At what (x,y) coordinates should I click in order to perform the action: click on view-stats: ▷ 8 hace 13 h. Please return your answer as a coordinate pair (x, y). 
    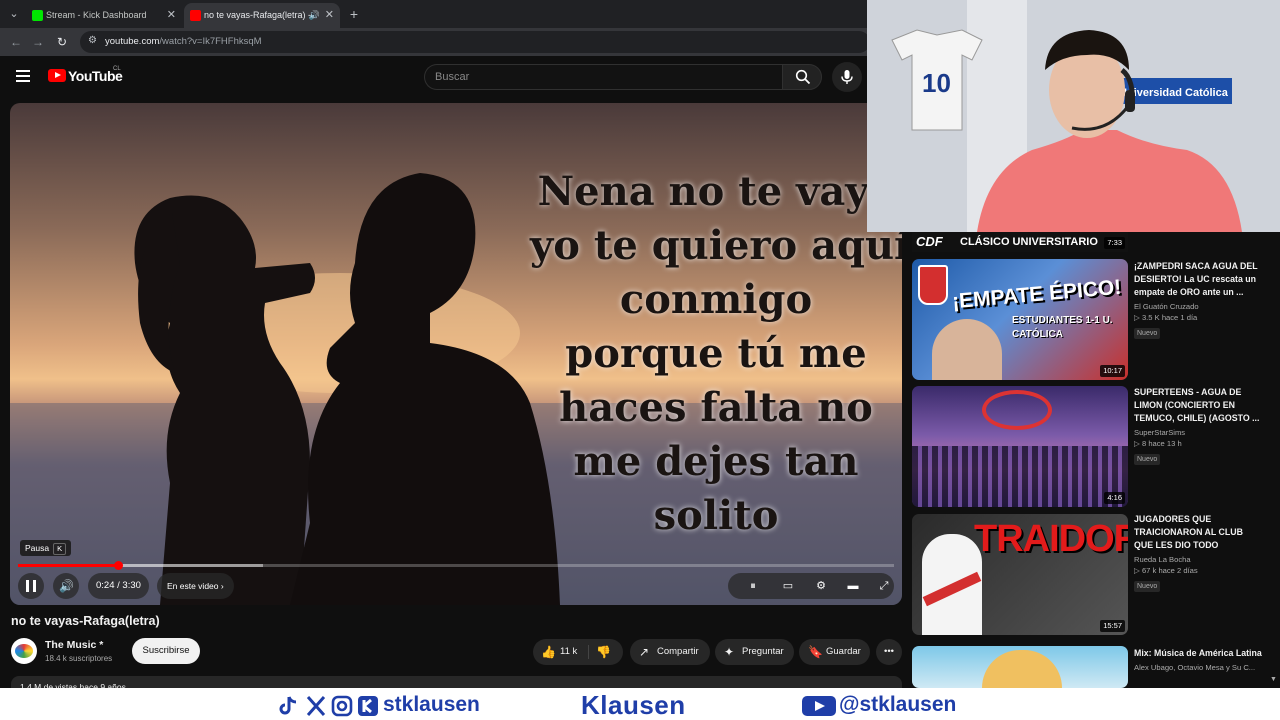
    Looking at the image, I should click on (1158, 443).